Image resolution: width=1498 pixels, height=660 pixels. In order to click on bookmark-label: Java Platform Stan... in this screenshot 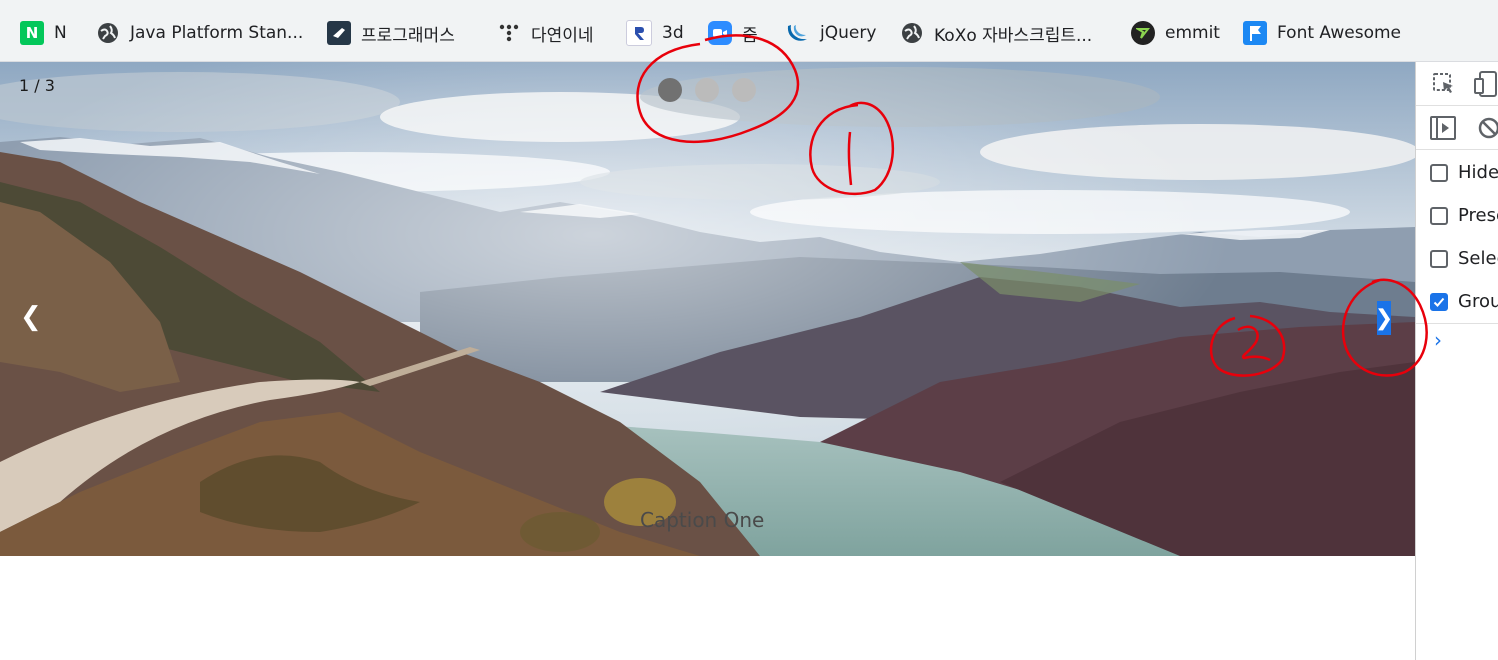, I will do `click(217, 33)`.